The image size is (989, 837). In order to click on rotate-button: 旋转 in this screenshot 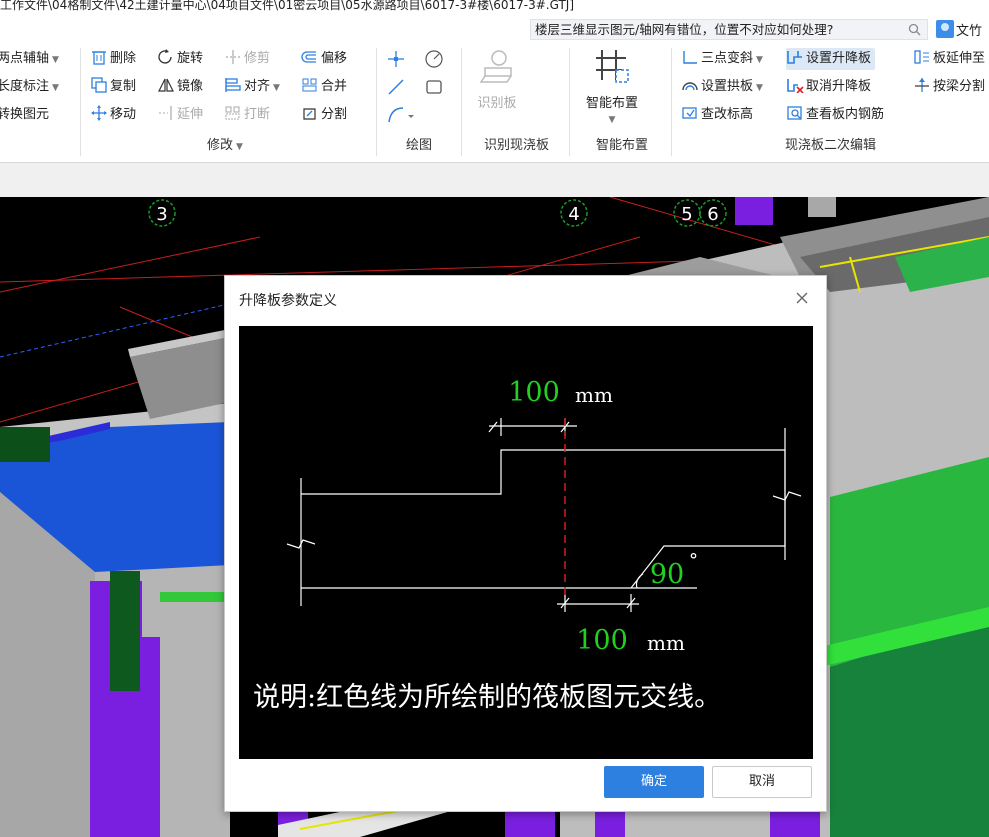, I will do `click(180, 59)`.